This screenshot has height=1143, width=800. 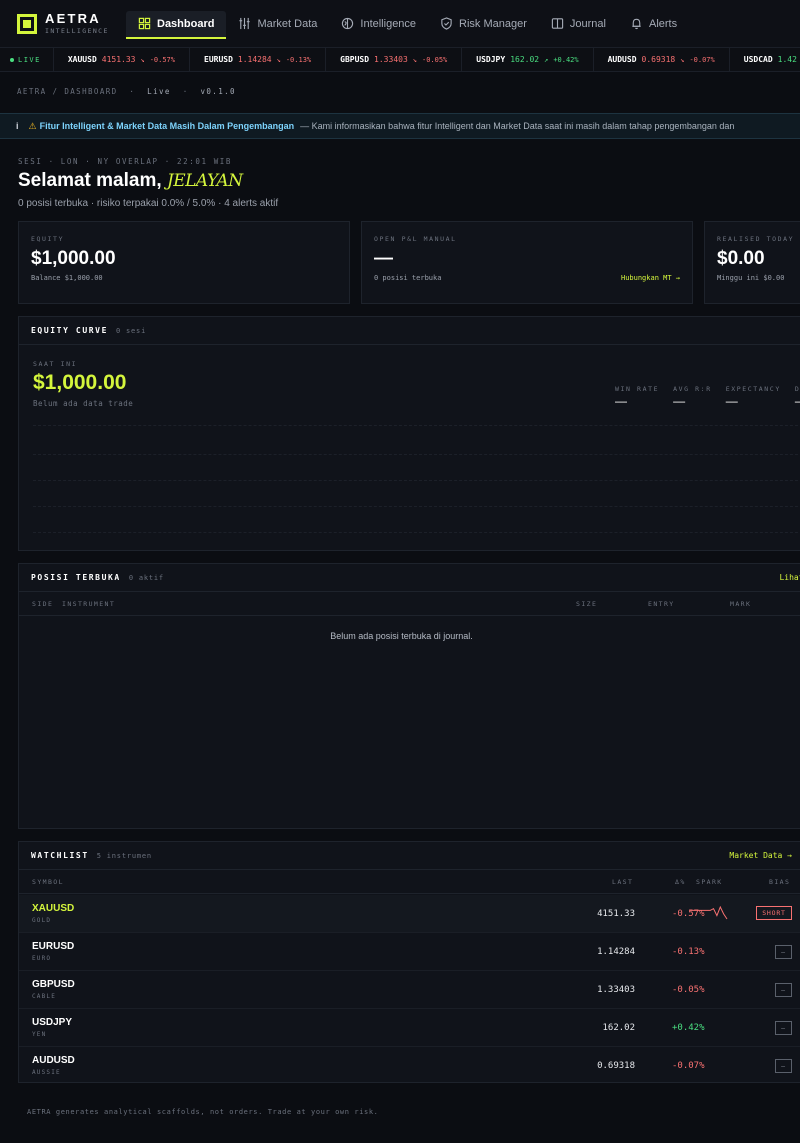 What do you see at coordinates (401, 636) in the screenshot?
I see `positions-empty-state: Belum ada posisi terbuka di journal.` at bounding box center [401, 636].